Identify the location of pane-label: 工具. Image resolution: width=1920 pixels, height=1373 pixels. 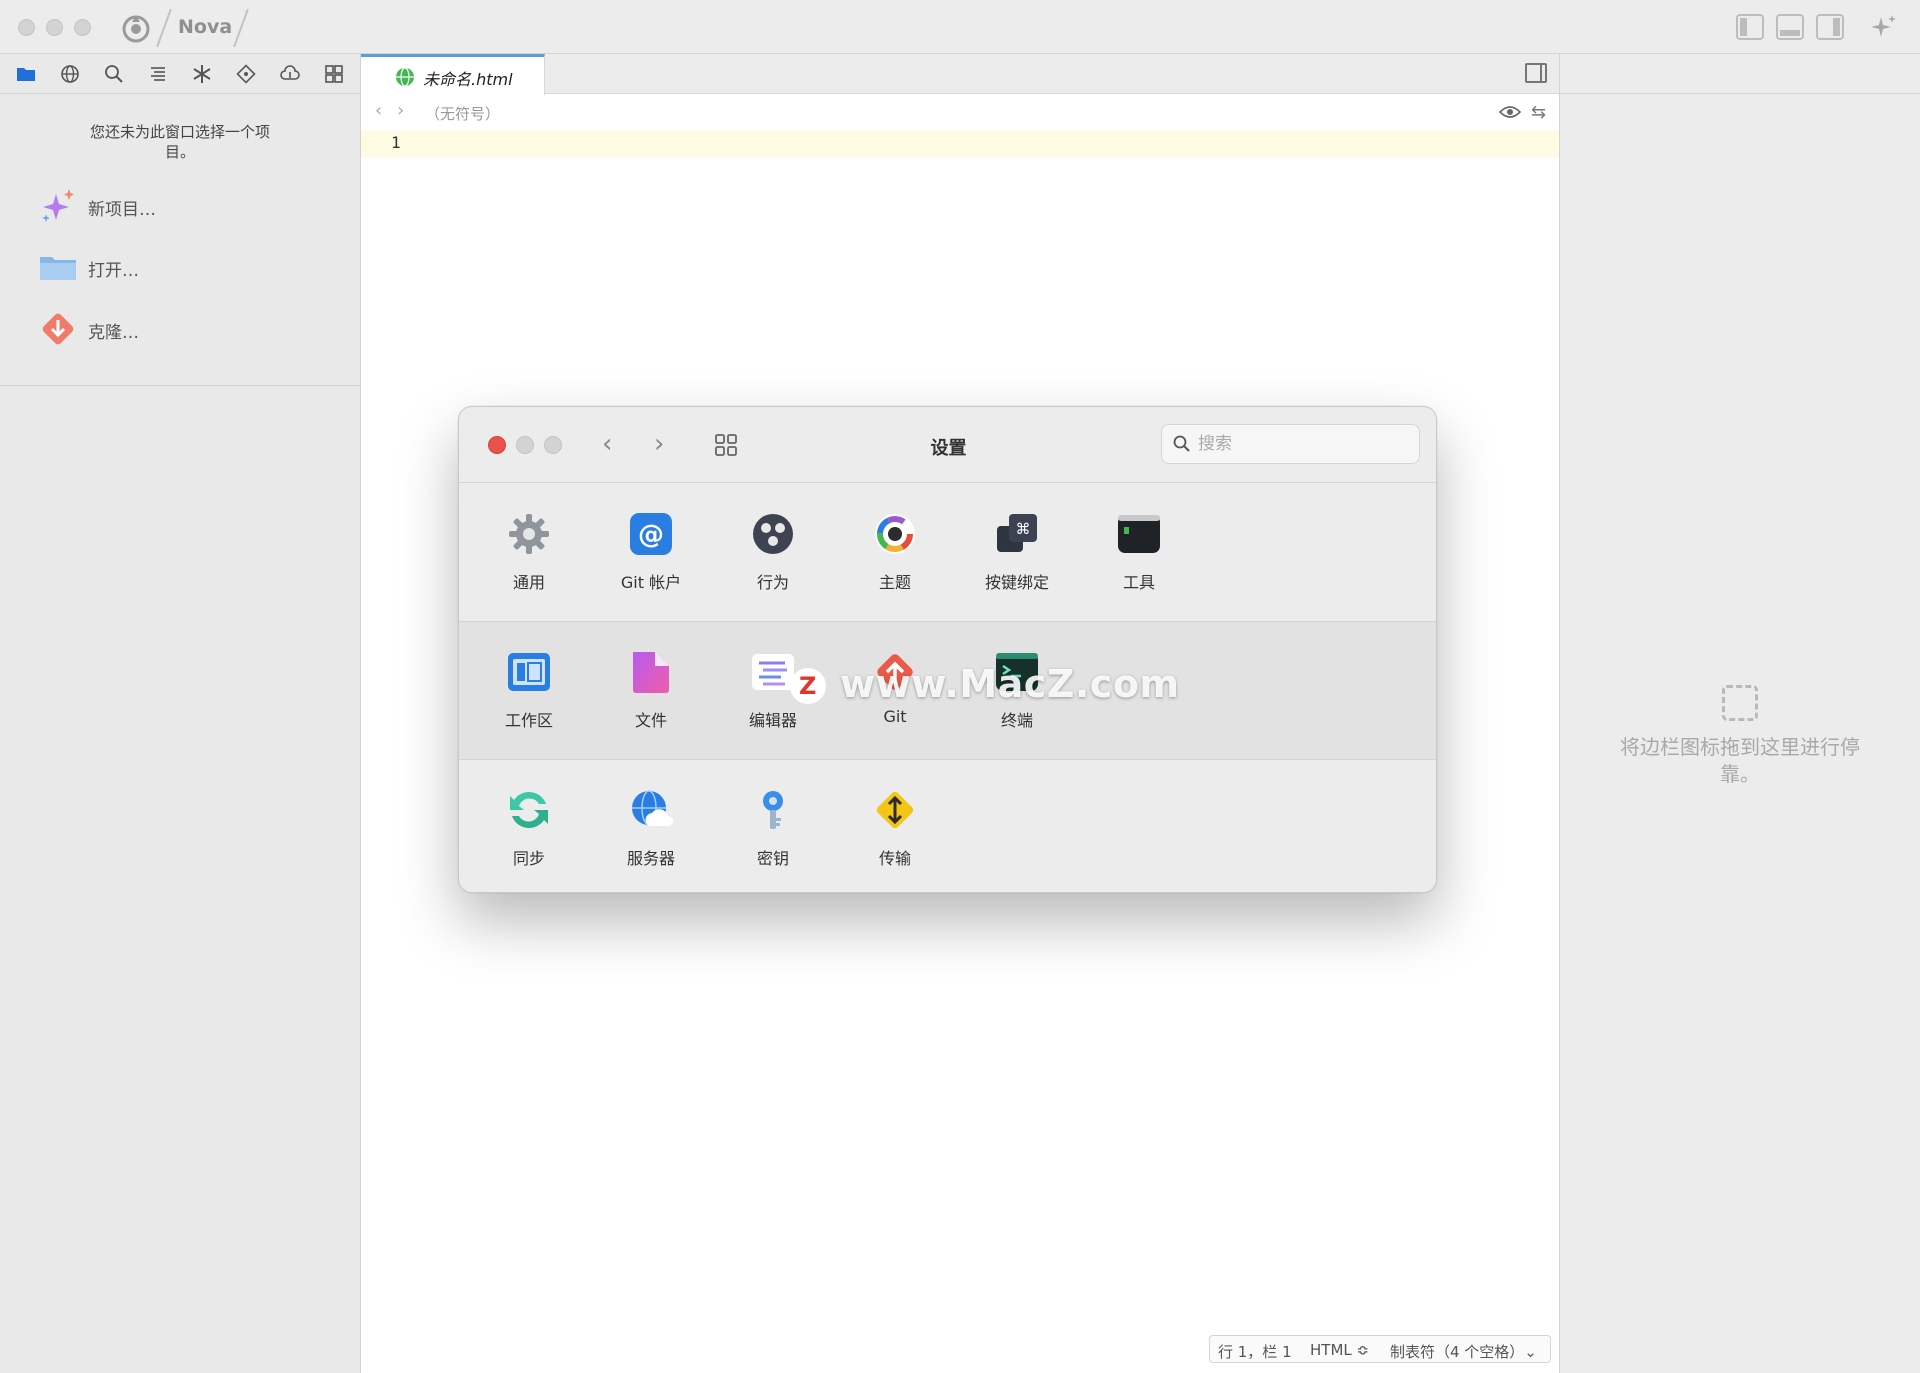
(1138, 582).